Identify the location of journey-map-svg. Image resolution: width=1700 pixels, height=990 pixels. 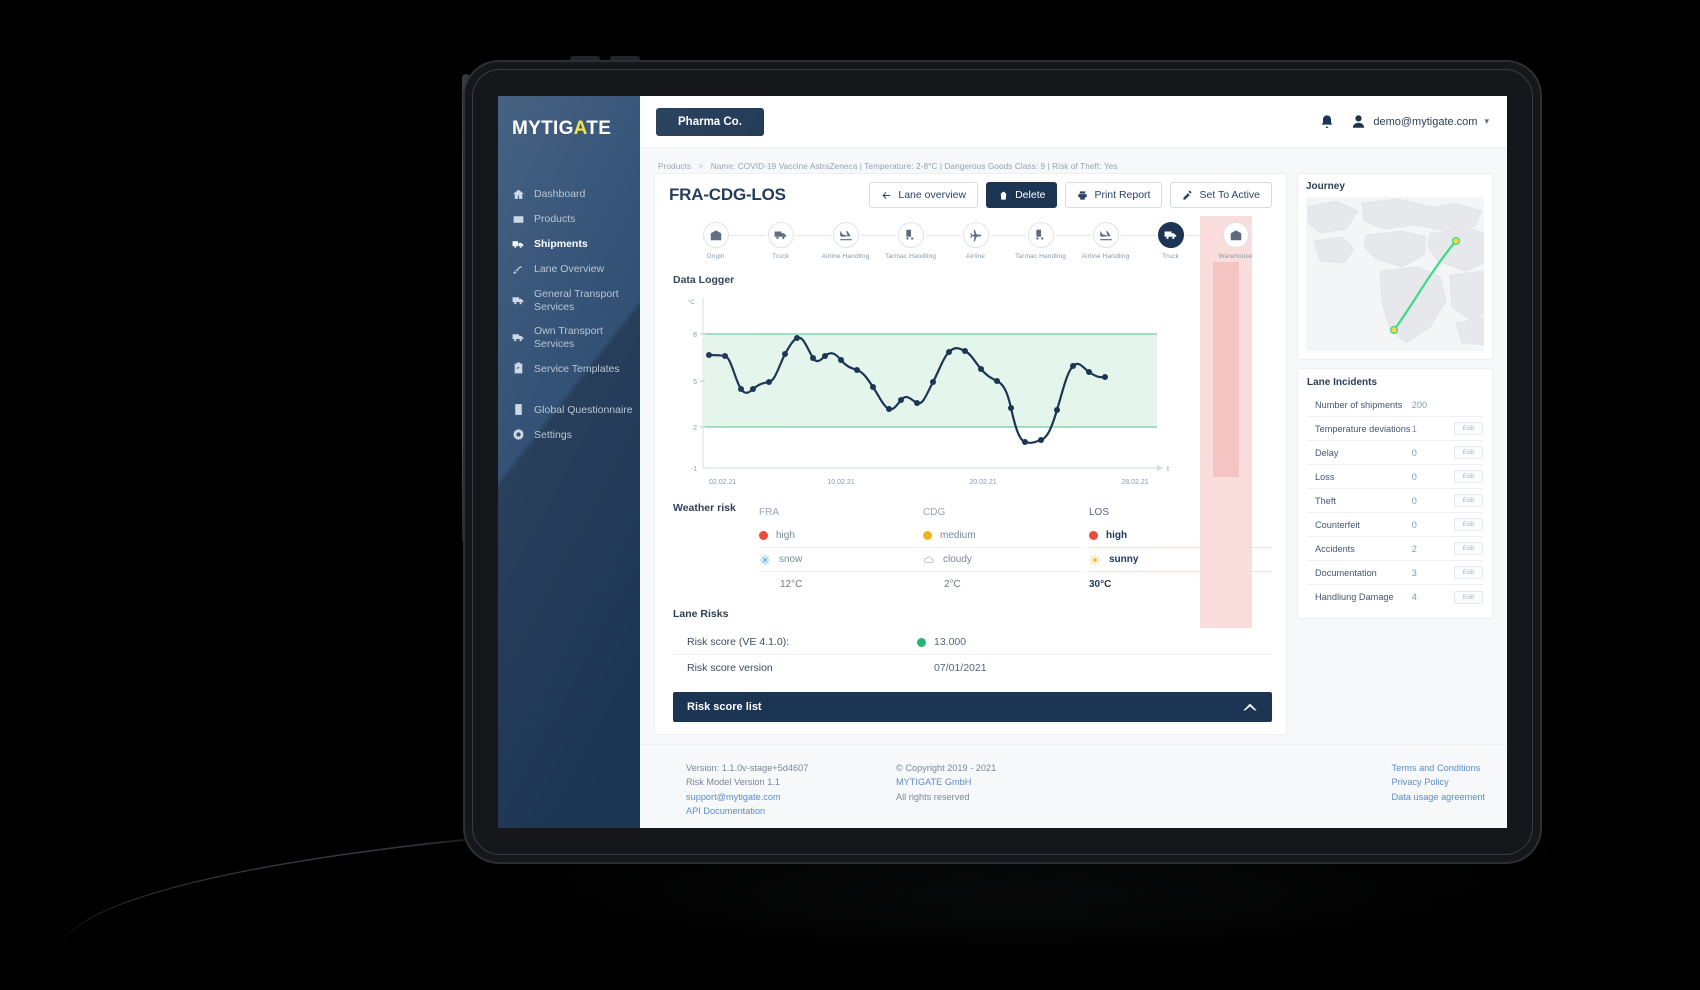
(1395, 274).